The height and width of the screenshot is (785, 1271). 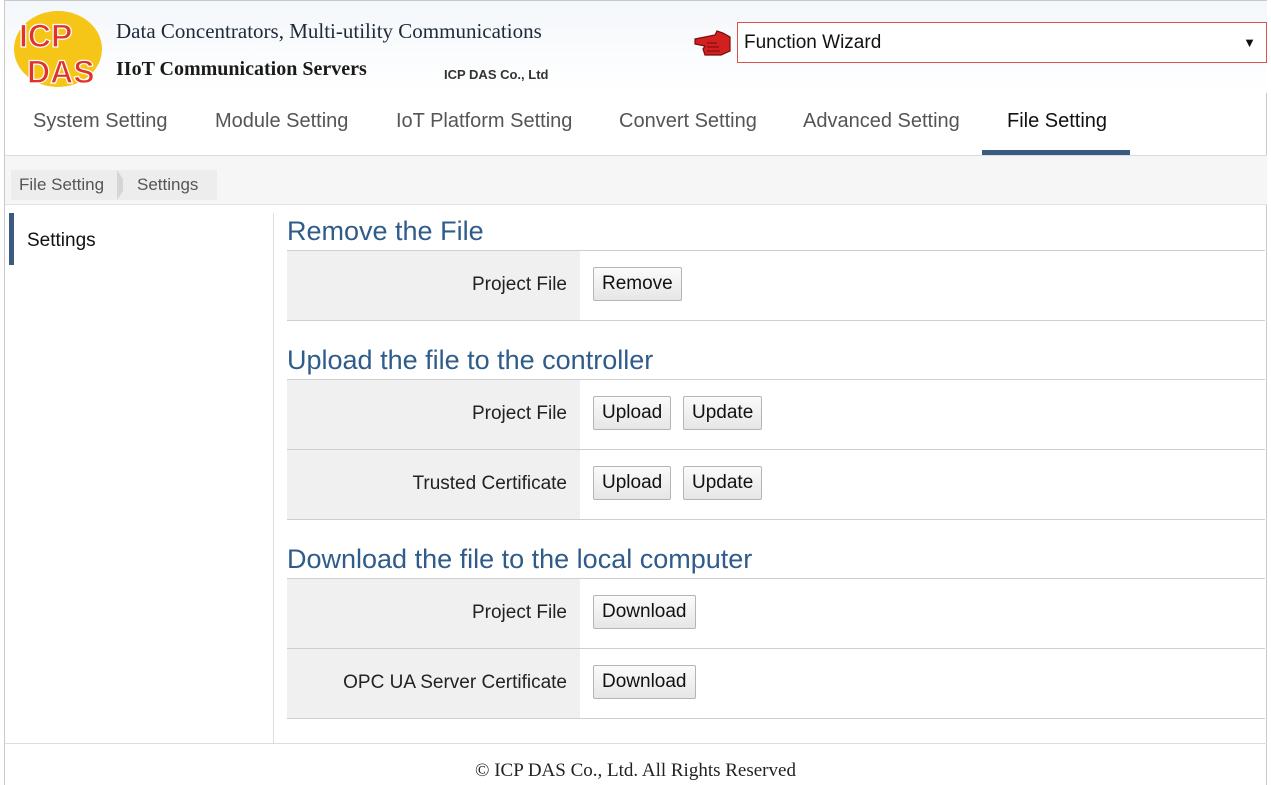 I want to click on tab-iot-platform-setting: IoT Platform Setting, so click(x=484, y=121).